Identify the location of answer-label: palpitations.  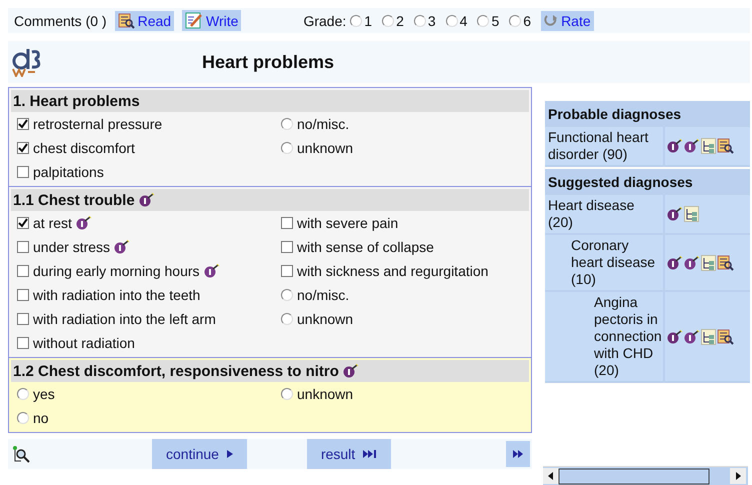
(68, 172).